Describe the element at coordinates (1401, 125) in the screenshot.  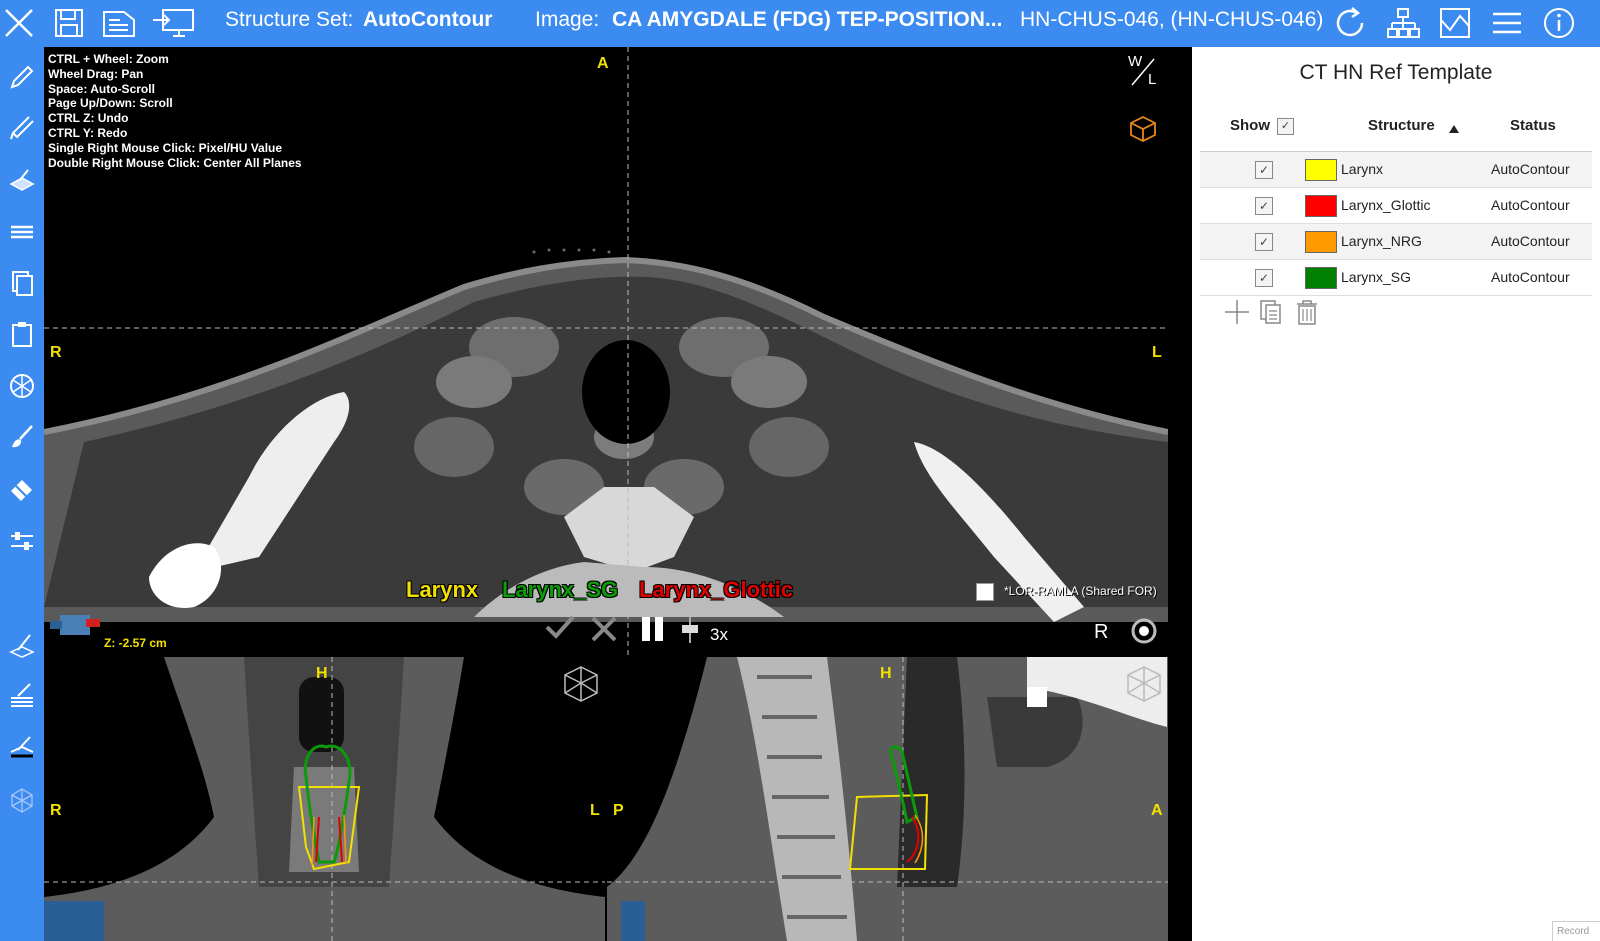
I see `column-structure: Structure` at that location.